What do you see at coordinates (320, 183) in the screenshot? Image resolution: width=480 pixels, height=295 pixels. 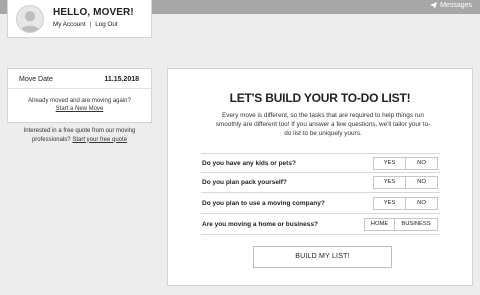 I see `question-row-pack-yourself: Do you plan pack yourself? YES NO` at bounding box center [320, 183].